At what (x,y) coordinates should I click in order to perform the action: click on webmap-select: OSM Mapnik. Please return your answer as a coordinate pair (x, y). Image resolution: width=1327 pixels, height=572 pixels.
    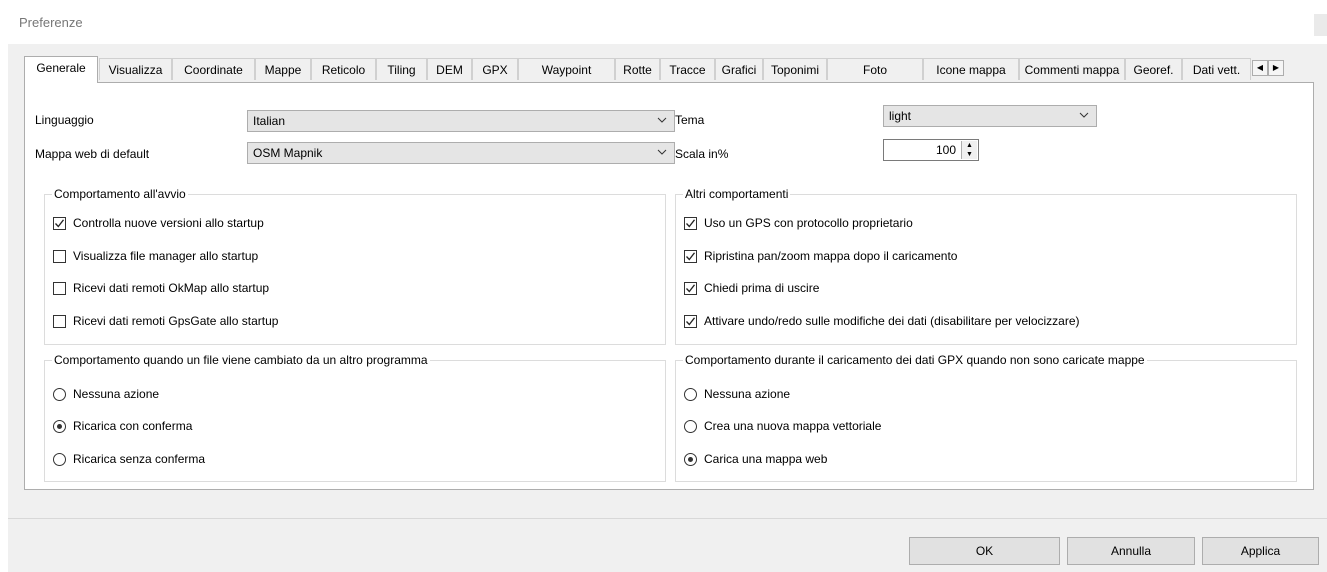
    Looking at the image, I should click on (461, 153).